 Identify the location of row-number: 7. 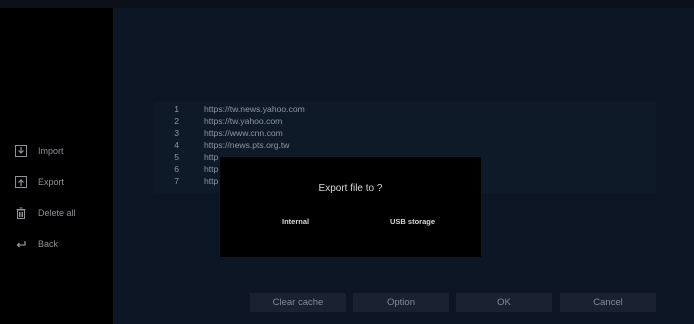
(176, 180).